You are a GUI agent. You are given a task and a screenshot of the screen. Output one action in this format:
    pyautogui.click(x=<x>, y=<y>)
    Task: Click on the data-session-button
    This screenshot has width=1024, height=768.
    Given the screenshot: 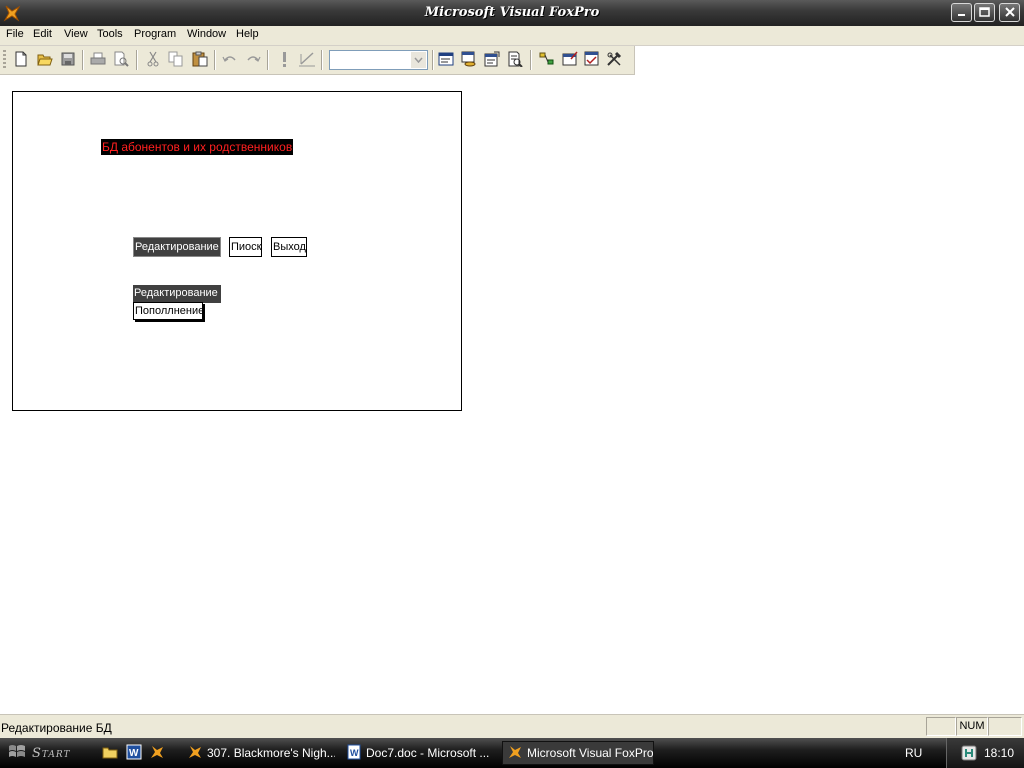 What is the action you would take?
    pyautogui.click(x=547, y=60)
    